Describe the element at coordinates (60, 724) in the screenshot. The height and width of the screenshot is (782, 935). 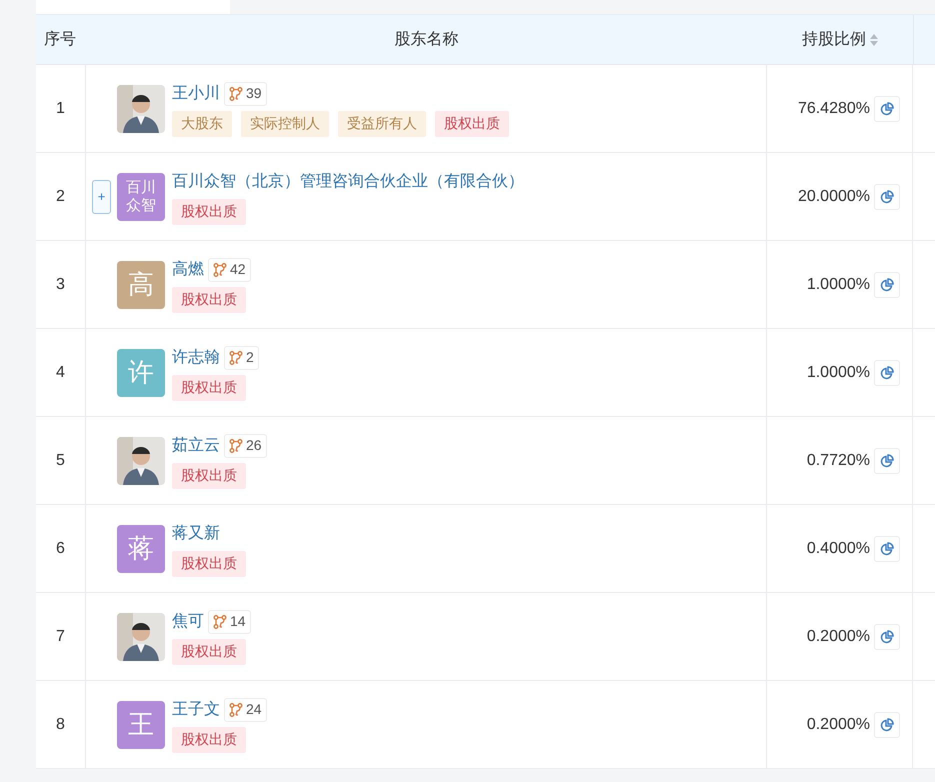
I see `row-number: 8` at that location.